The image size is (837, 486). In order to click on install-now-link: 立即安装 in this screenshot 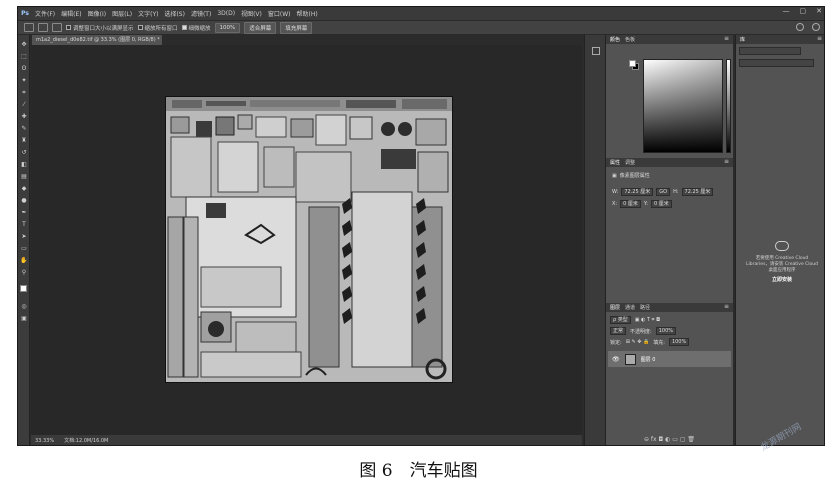, I will do `click(782, 279)`.